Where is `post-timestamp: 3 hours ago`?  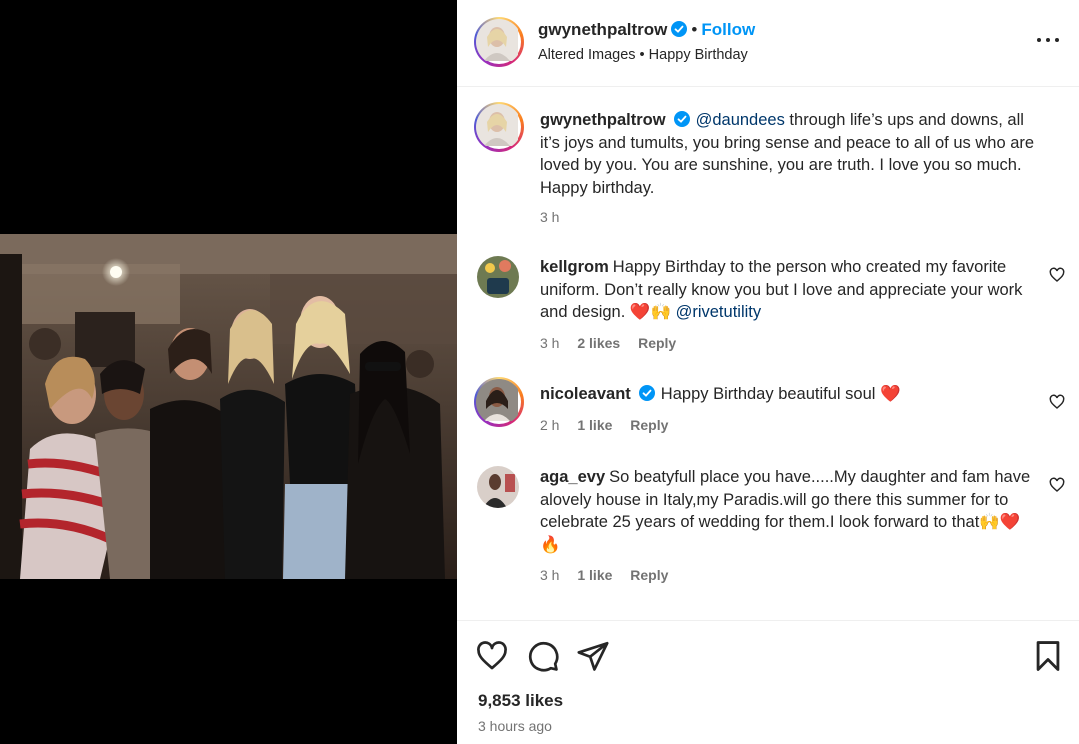
post-timestamp: 3 hours ago is located at coordinates (515, 726).